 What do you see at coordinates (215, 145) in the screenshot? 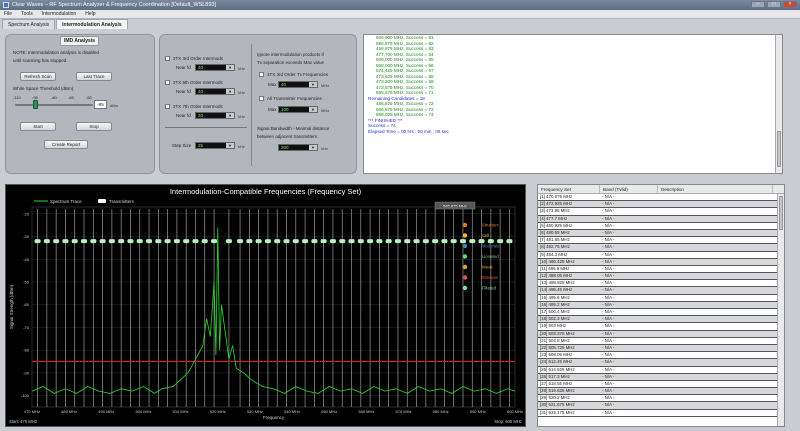
I see `step-size-select: 25 ▼` at bounding box center [215, 145].